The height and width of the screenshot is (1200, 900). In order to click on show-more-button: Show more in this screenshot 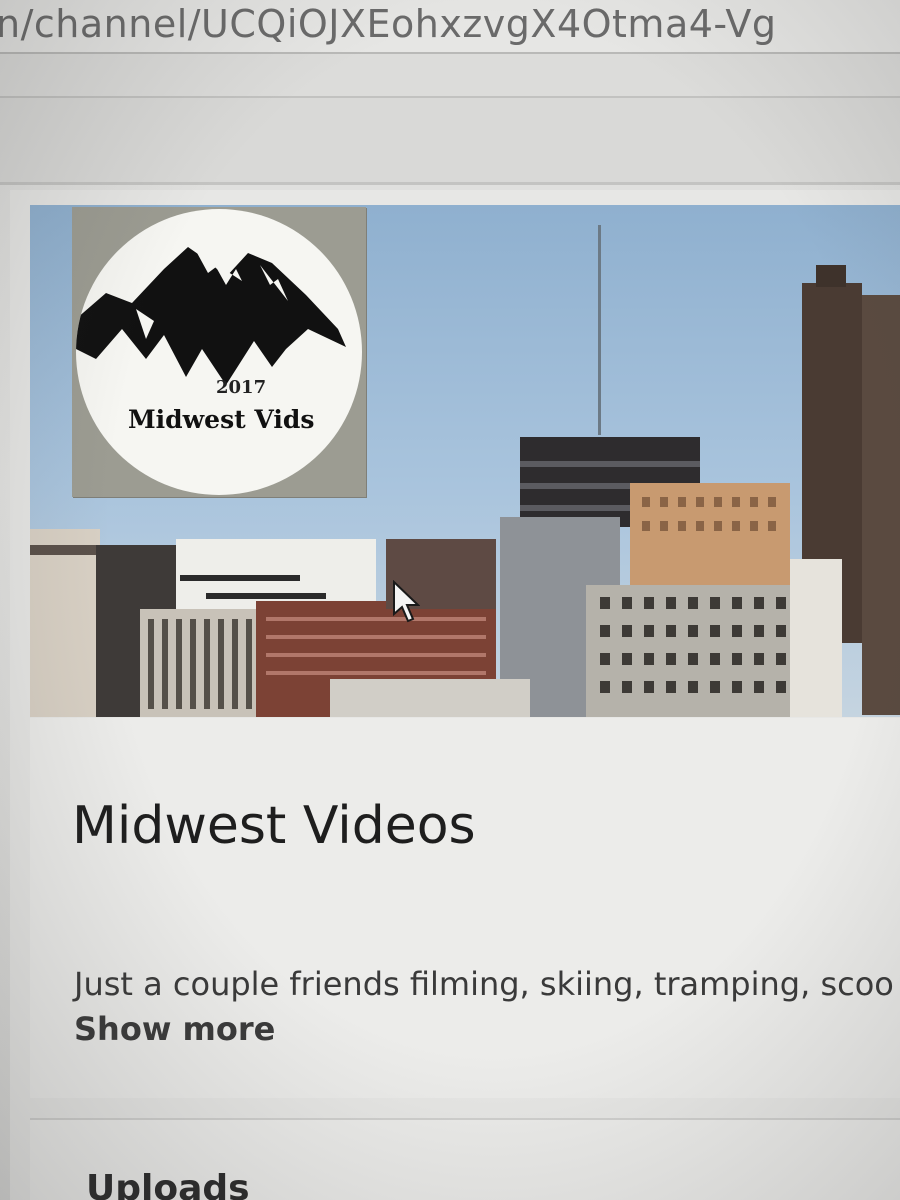, I will do `click(174, 1029)`.